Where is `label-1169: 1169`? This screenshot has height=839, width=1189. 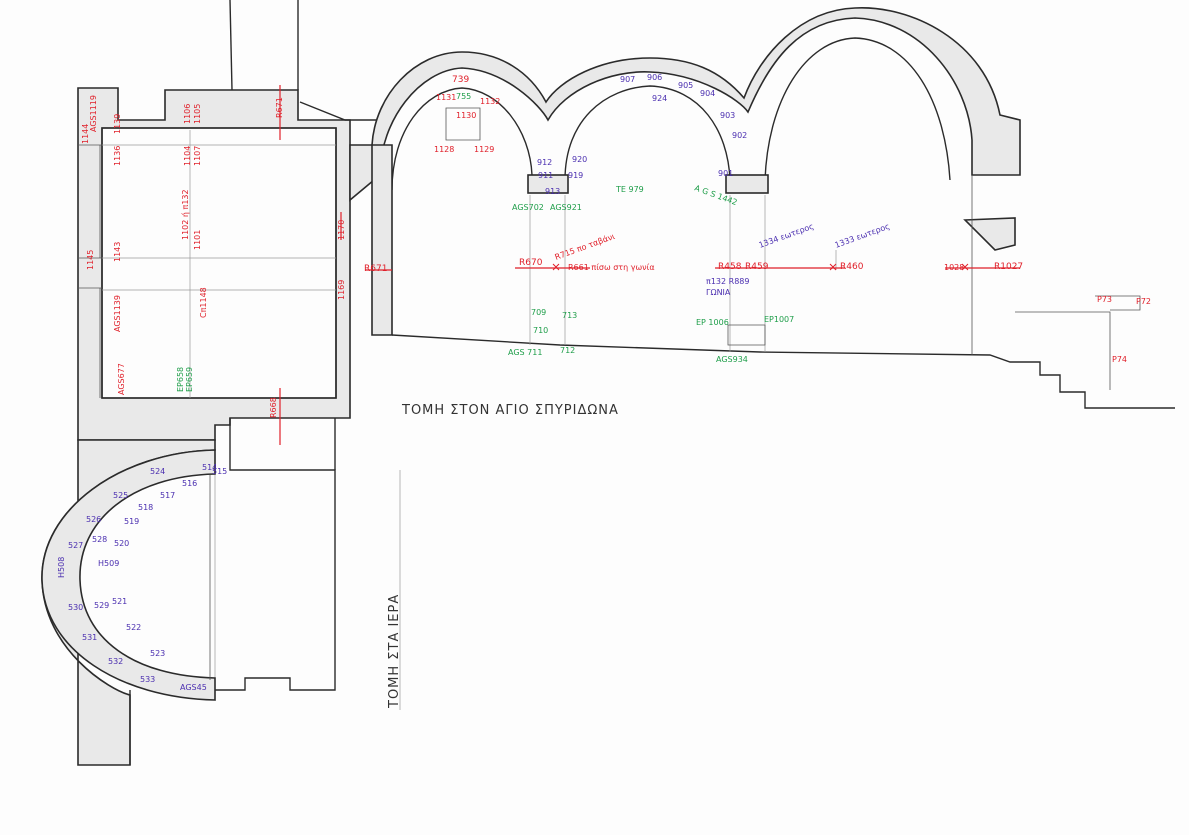
label-1169: 1169 is located at coordinates (341, 290).